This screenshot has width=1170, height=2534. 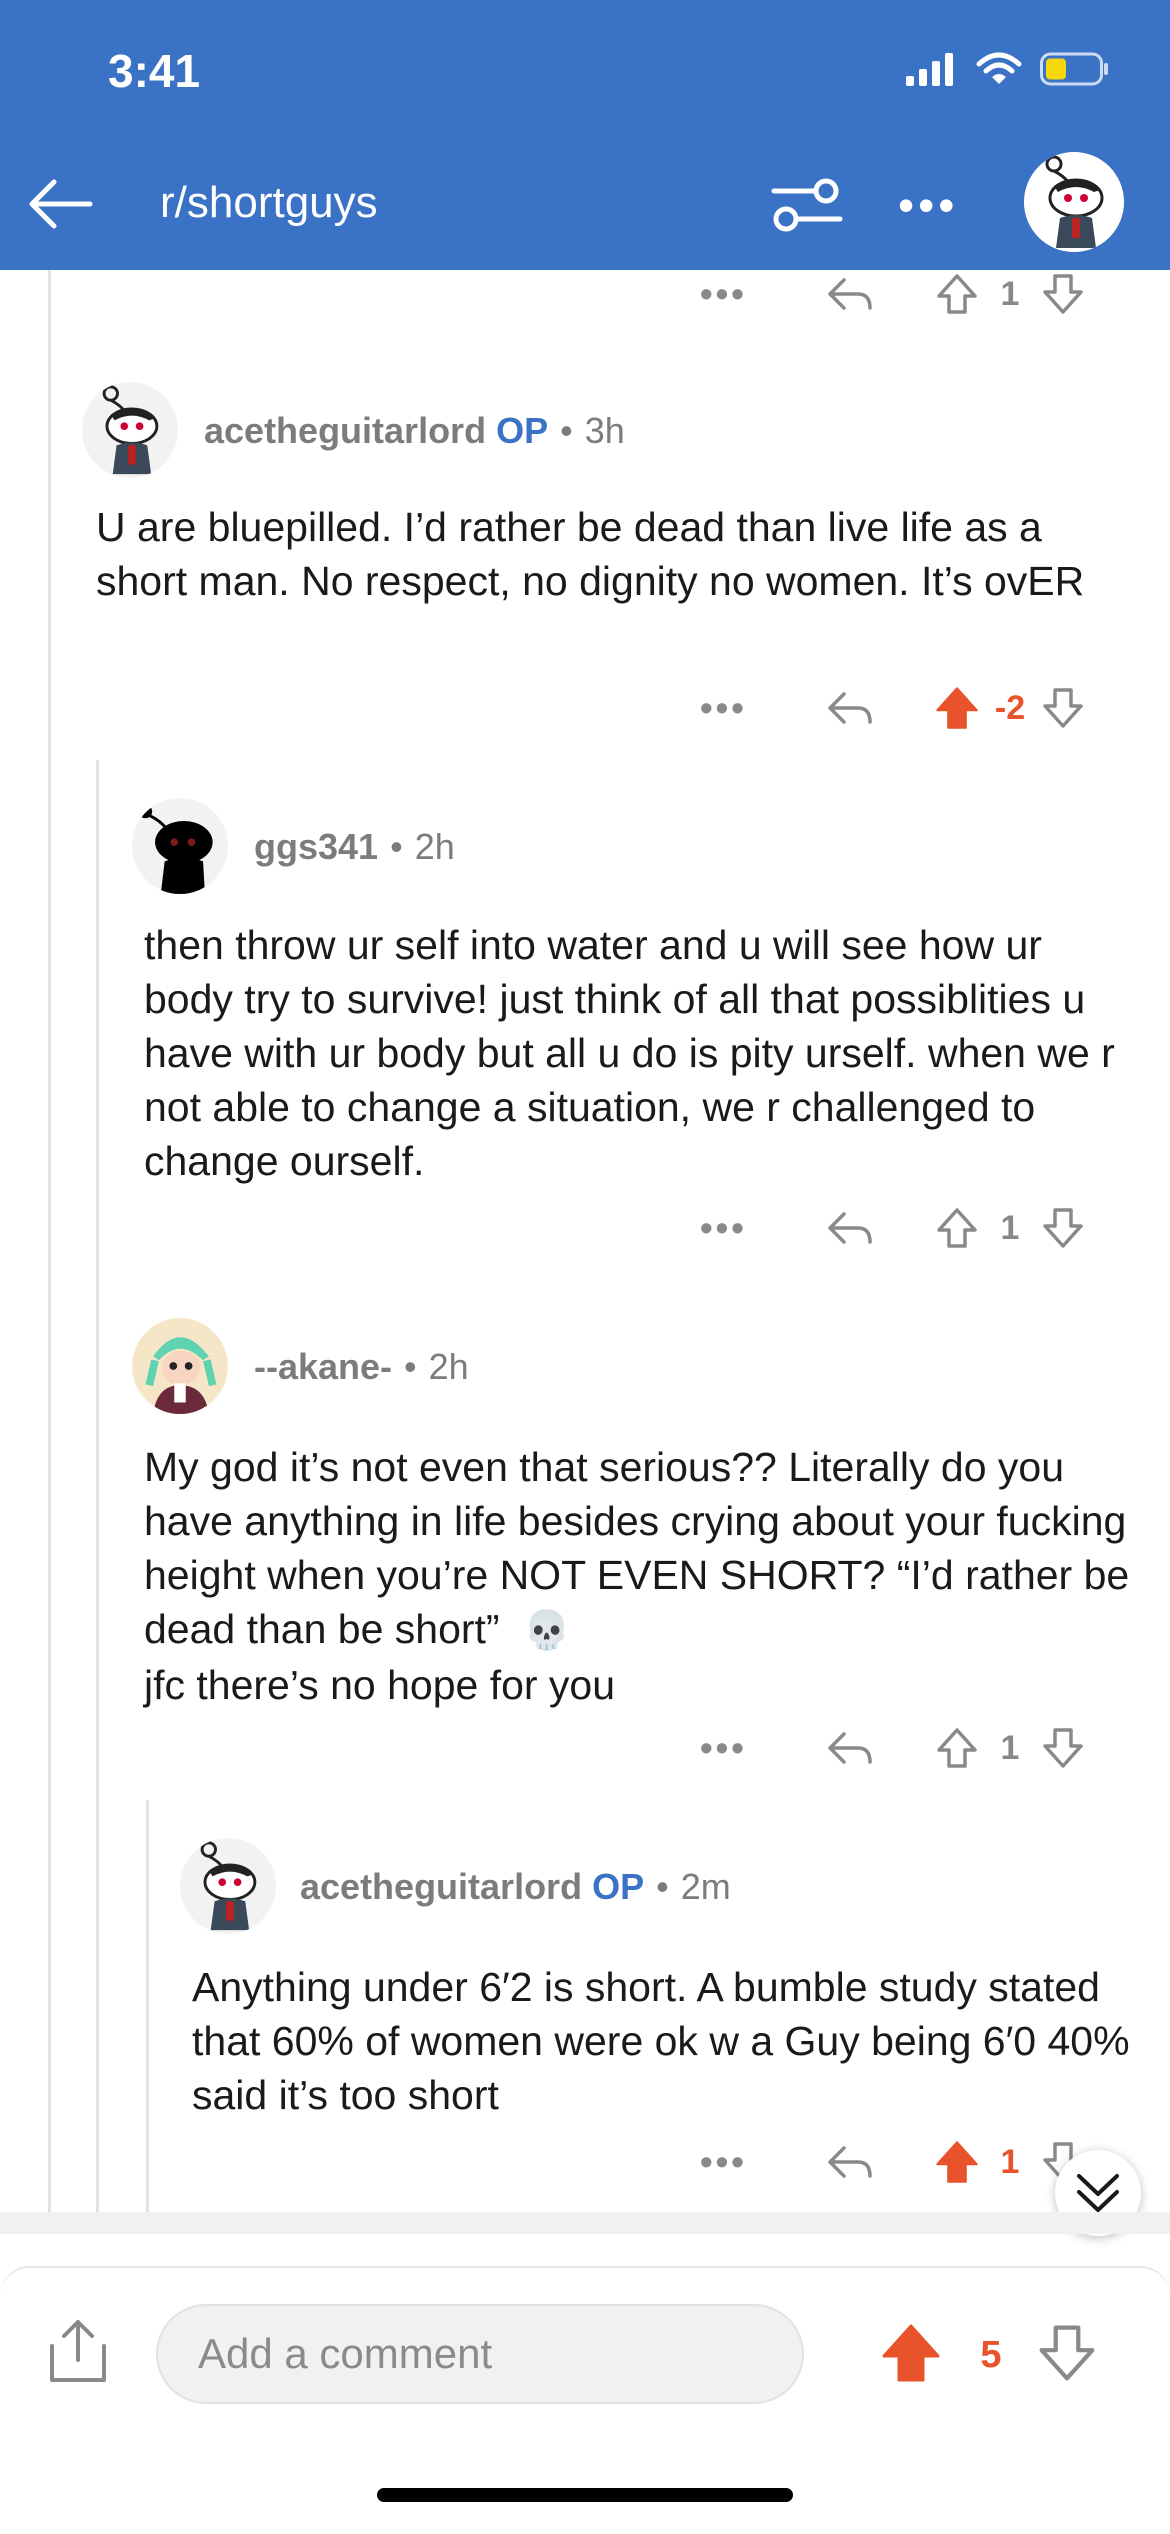 What do you see at coordinates (604, 430) in the screenshot?
I see `comment-time: 3h` at bounding box center [604, 430].